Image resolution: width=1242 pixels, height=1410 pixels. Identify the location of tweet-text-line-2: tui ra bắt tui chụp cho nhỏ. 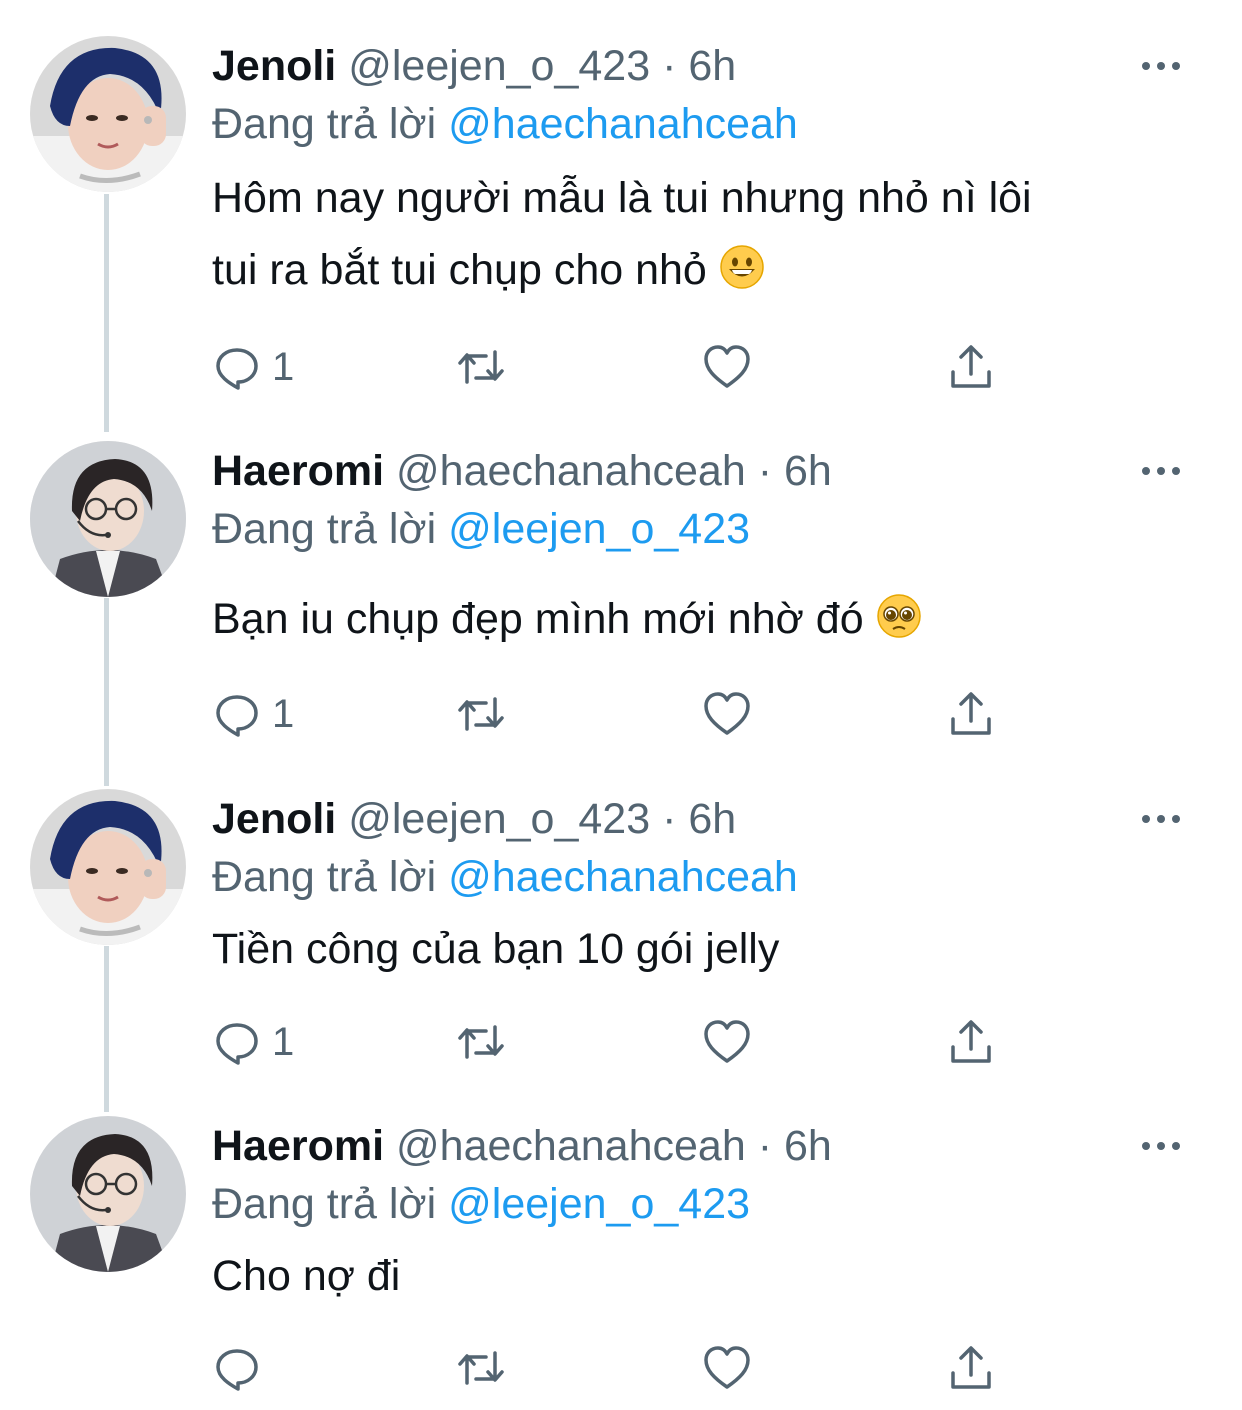
(702, 270).